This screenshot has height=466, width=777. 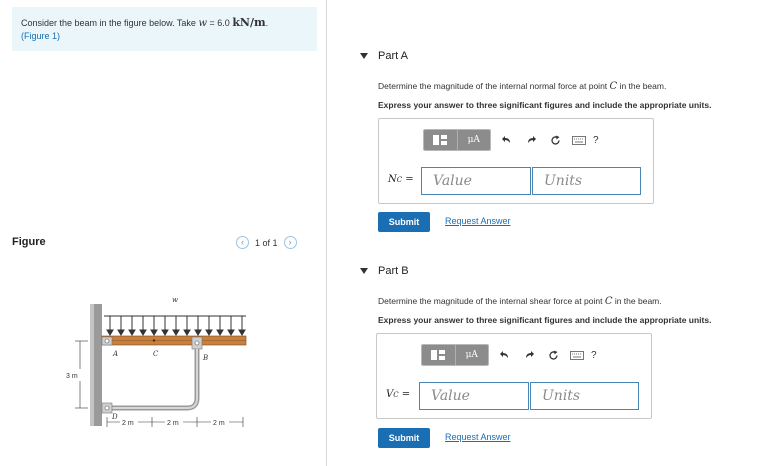 What do you see at coordinates (584, 396) in the screenshot?
I see `part-b-units-input: Units` at bounding box center [584, 396].